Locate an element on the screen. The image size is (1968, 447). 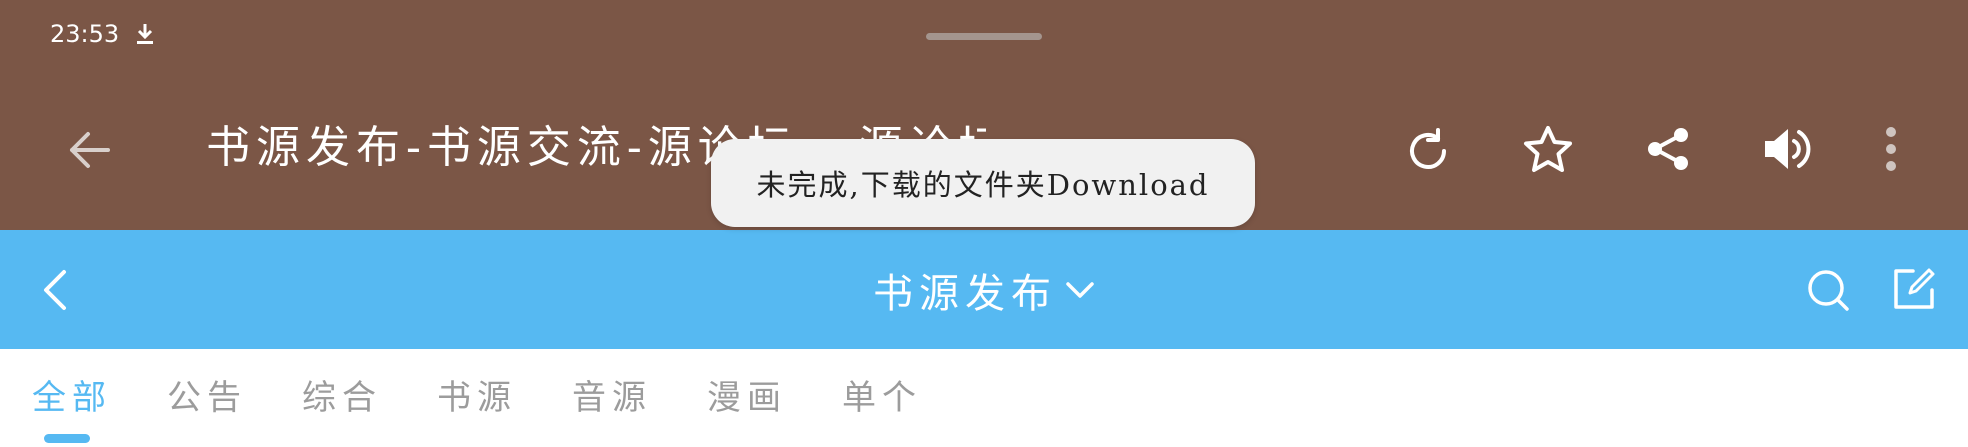
forum-title: 书源发布 is located at coordinates (965, 293).